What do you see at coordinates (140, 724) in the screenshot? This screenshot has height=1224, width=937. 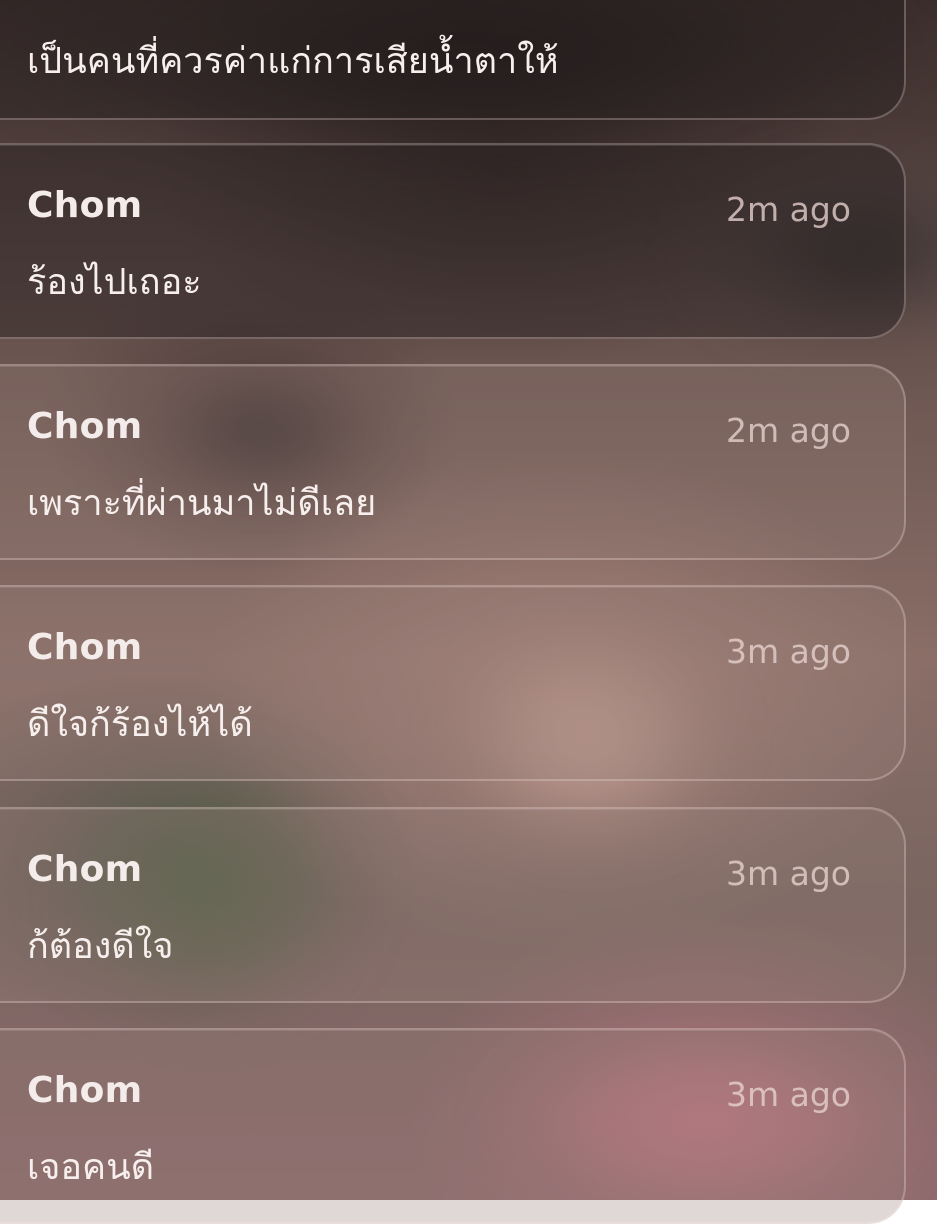 I see `notification-message: ดีใจก้ร้องไห้ได้` at bounding box center [140, 724].